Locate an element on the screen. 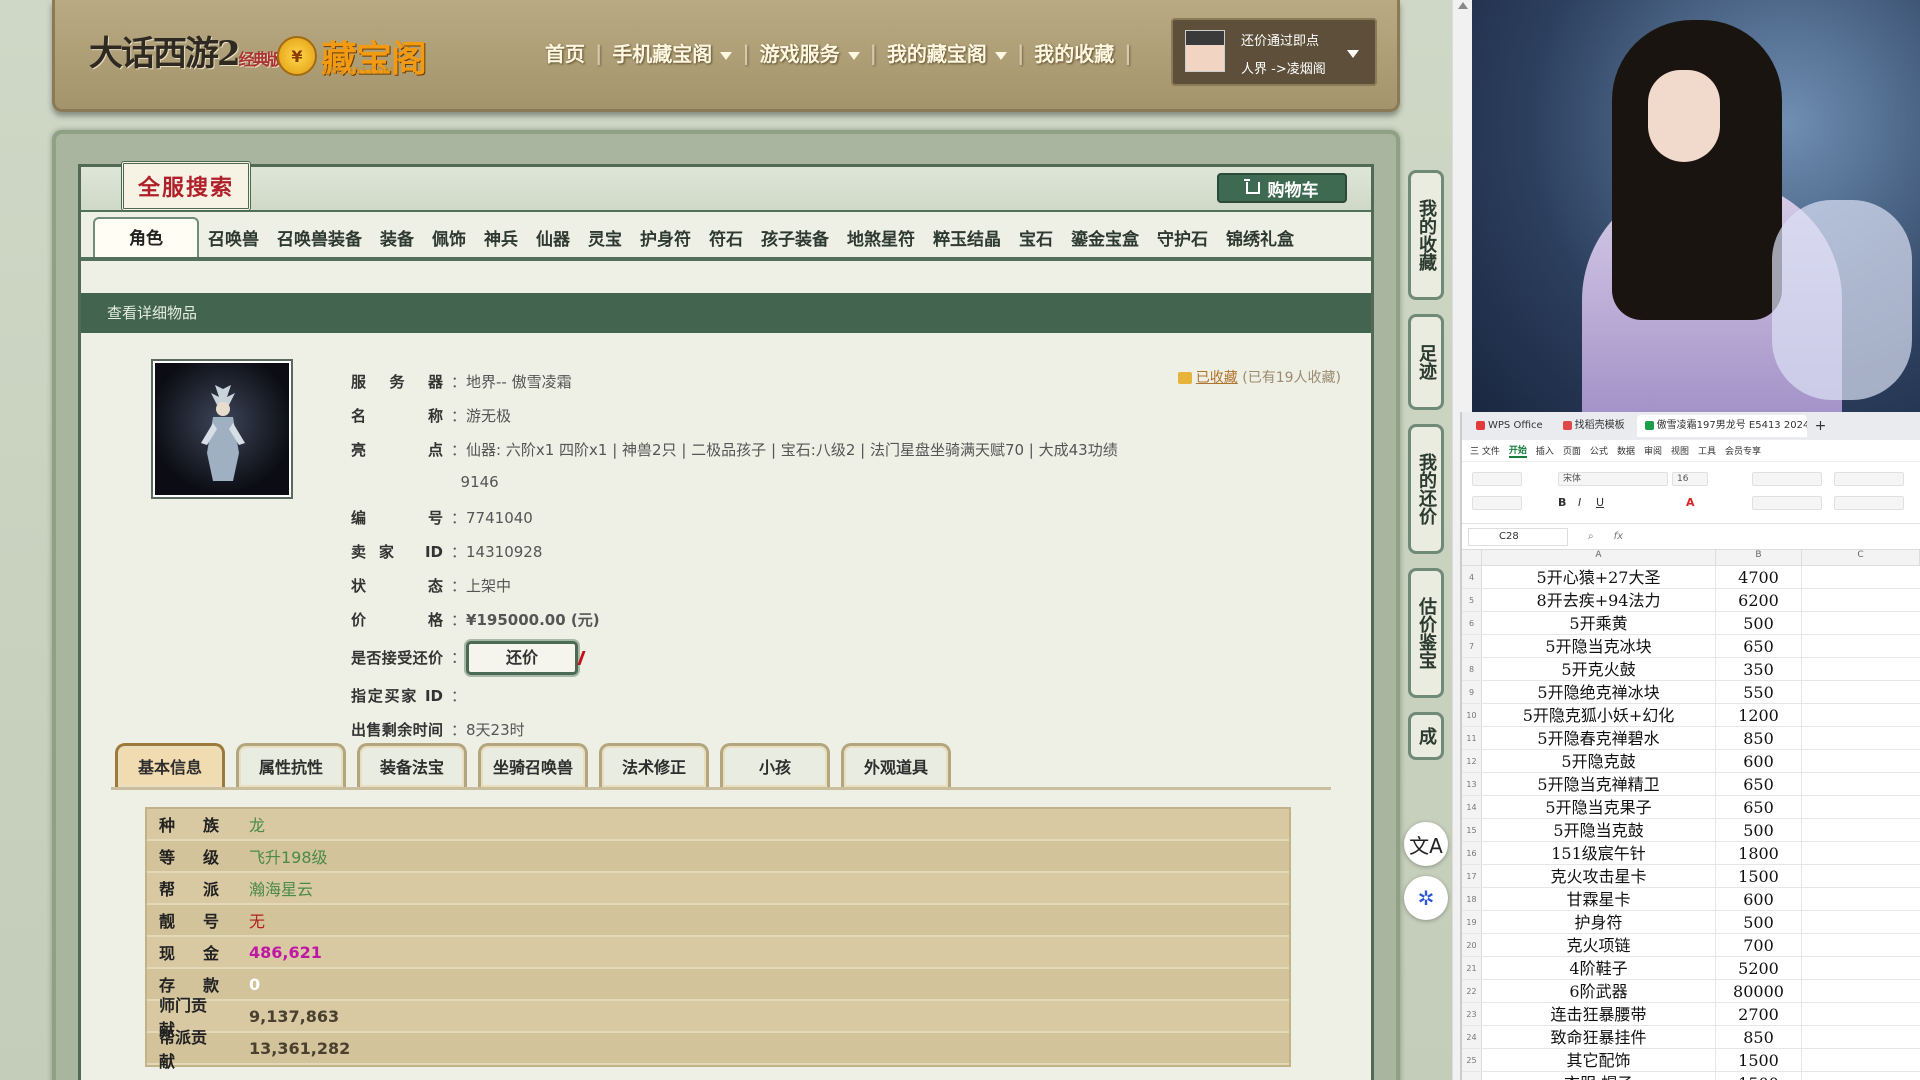 The width and height of the screenshot is (1920, 1080). cell-item-name: 5开隐克狐小妖+幻化 is located at coordinates (1599, 715).